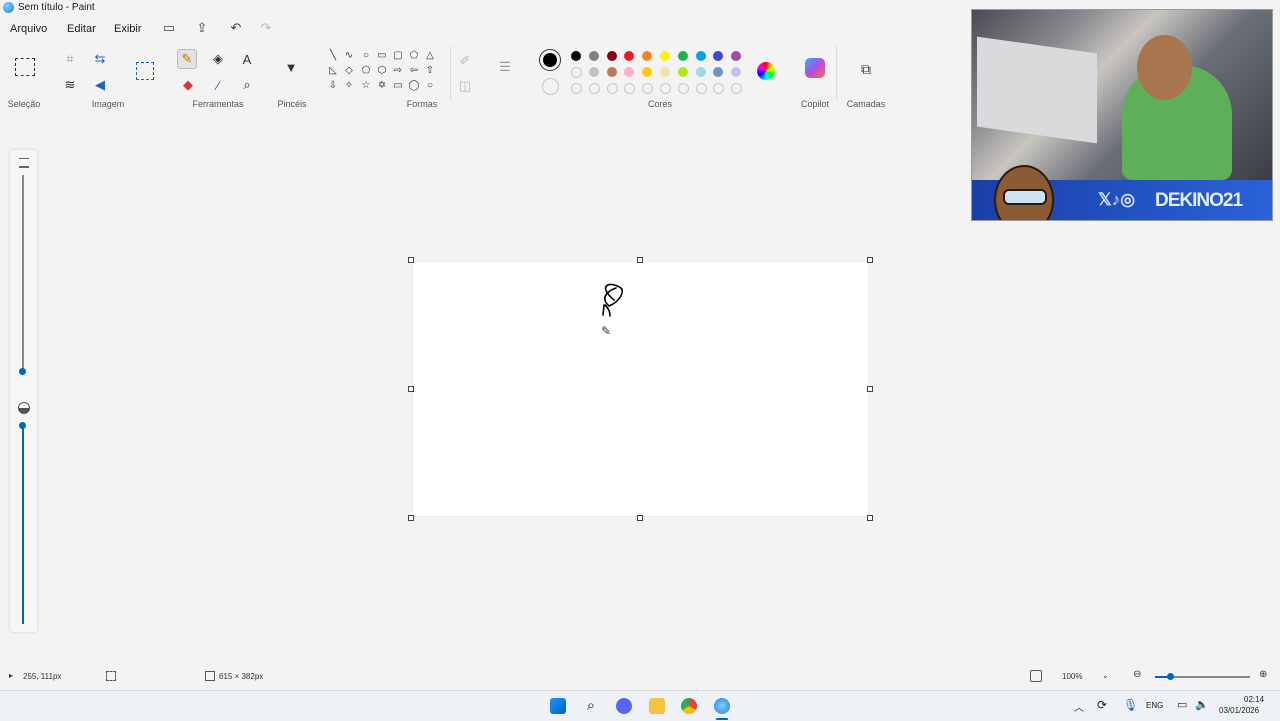  What do you see at coordinates (414, 56) in the screenshot?
I see `polygon-shape-icon: ⬠` at bounding box center [414, 56].